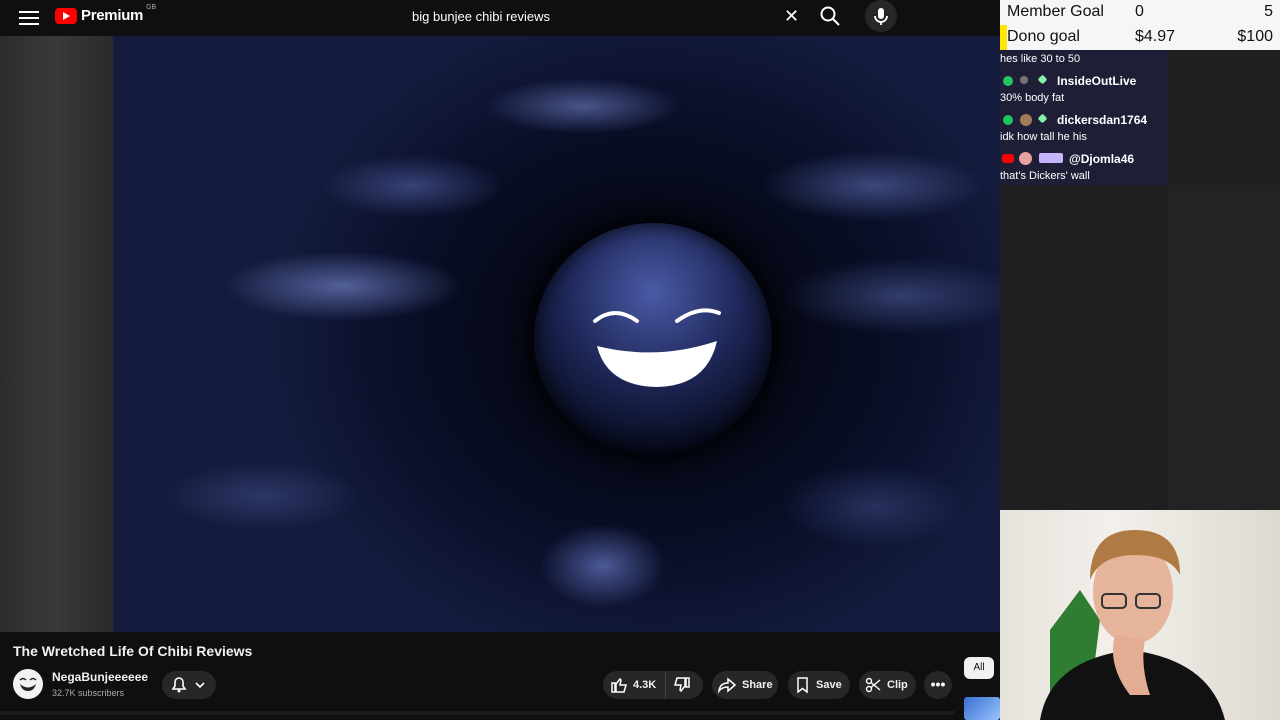  I want to click on top-bar: Premium GB ✕, so click(500, 18).